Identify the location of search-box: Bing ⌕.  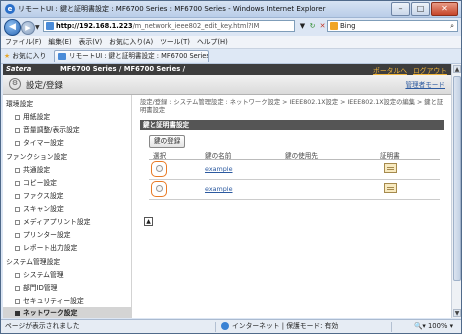
(392, 26).